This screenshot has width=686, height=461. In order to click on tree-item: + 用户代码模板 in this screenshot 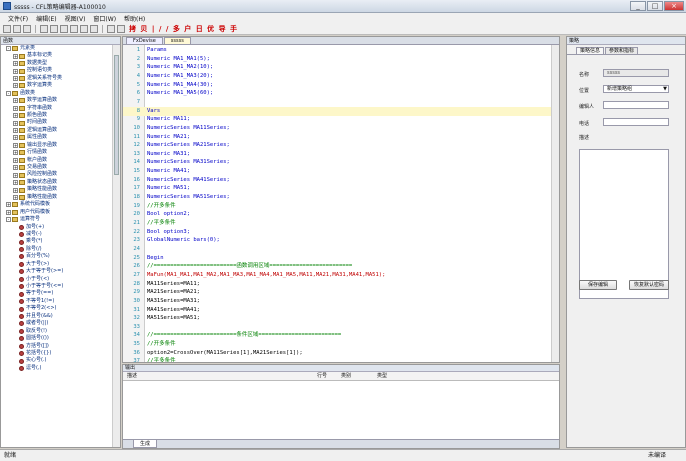, I will do `click(57, 212)`.